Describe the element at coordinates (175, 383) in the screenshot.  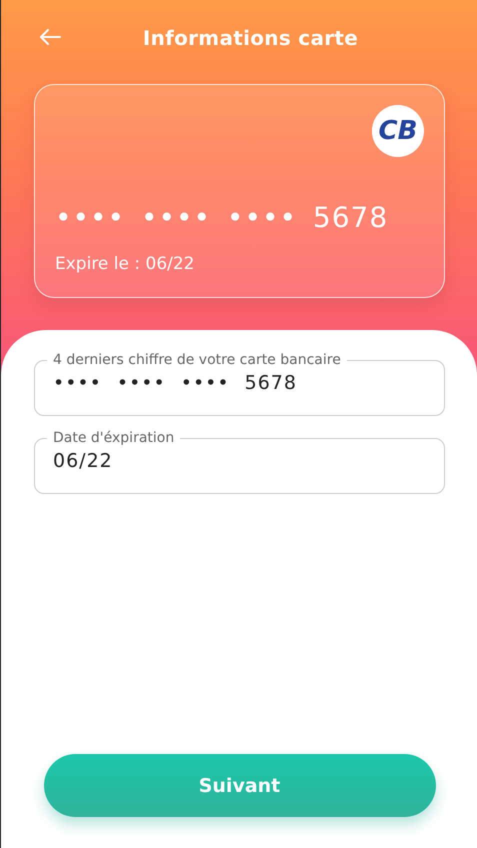
I see `field-value: •••• •••• •••• 5678` at that location.